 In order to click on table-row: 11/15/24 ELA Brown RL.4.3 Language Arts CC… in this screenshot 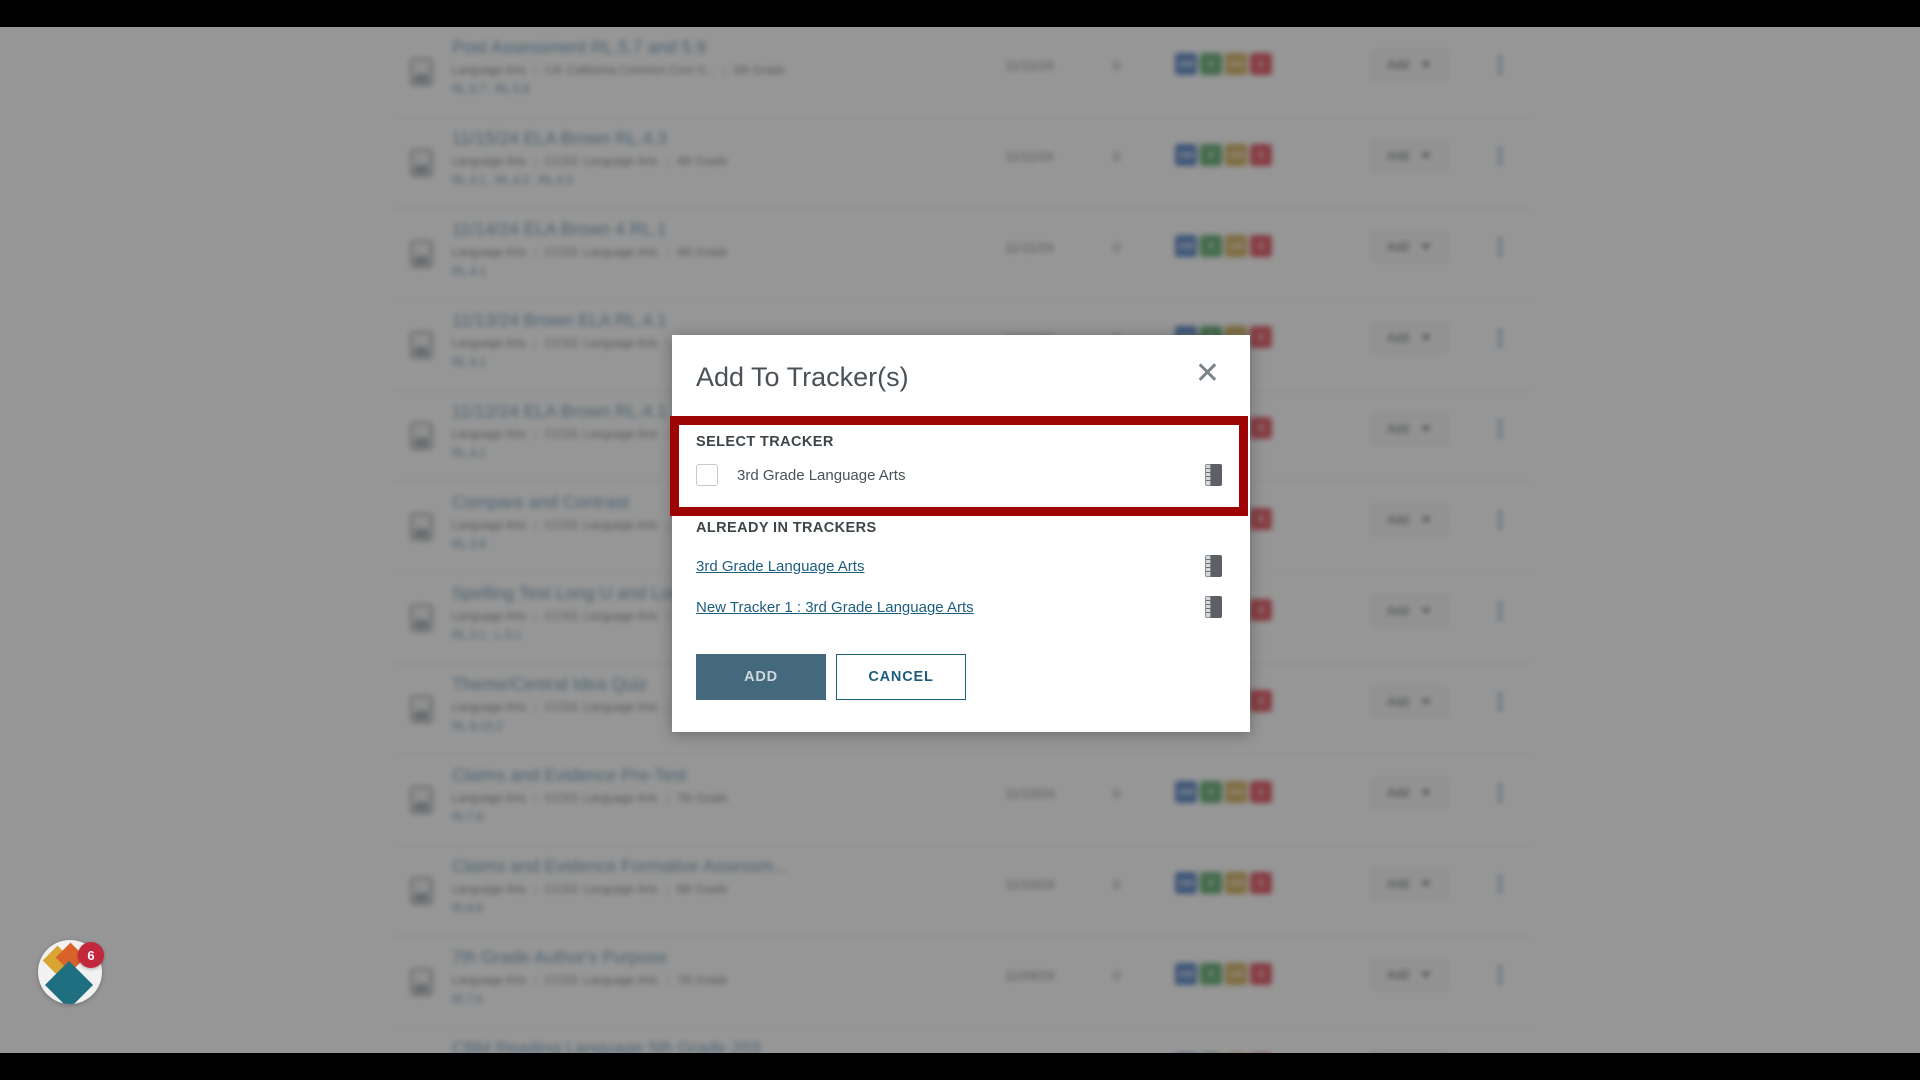, I will do `click(962, 163)`.